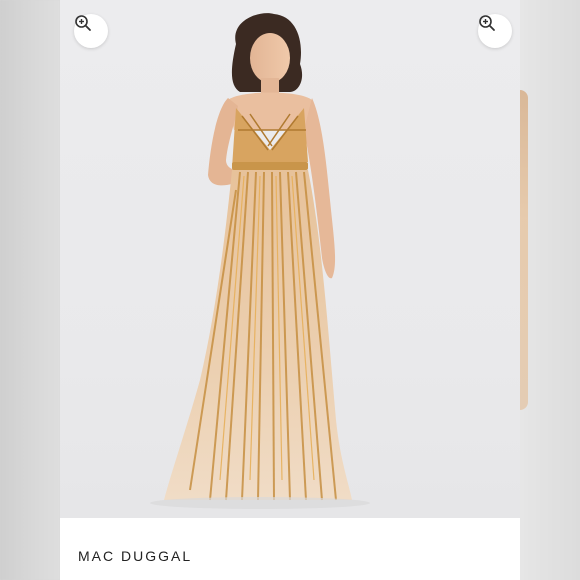 The image size is (580, 580). I want to click on brand-name: MAC DUGGAL, so click(135, 556).